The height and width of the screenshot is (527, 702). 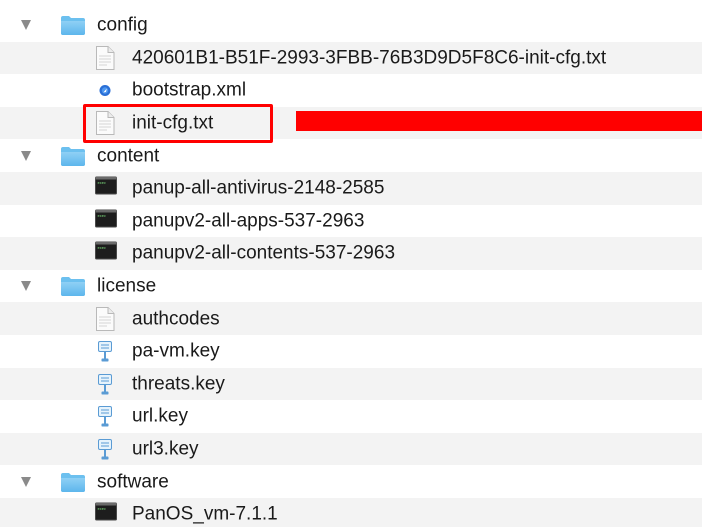 I want to click on highlight-box, so click(x=178, y=123).